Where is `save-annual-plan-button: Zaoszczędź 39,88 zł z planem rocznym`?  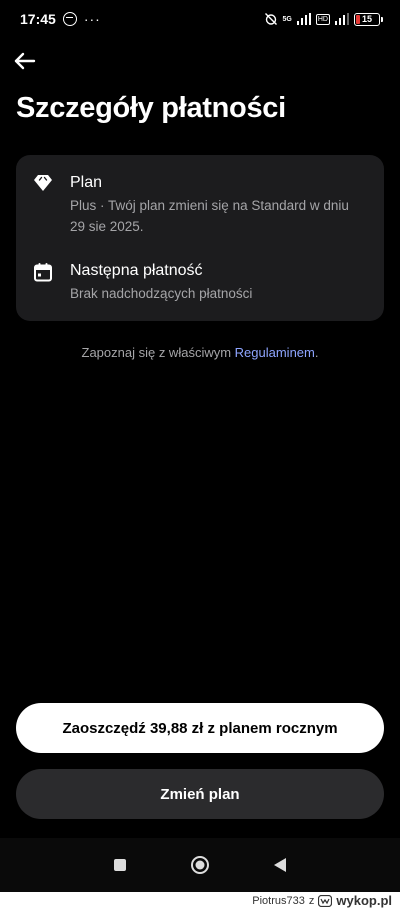 save-annual-plan-button: Zaoszczędź 39,88 zł z planem rocznym is located at coordinates (200, 728).